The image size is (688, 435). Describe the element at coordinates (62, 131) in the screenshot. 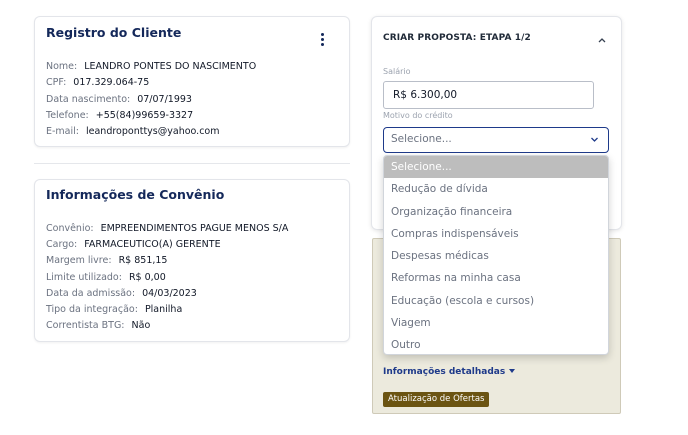

I see `field-label: E-mail:` at that location.